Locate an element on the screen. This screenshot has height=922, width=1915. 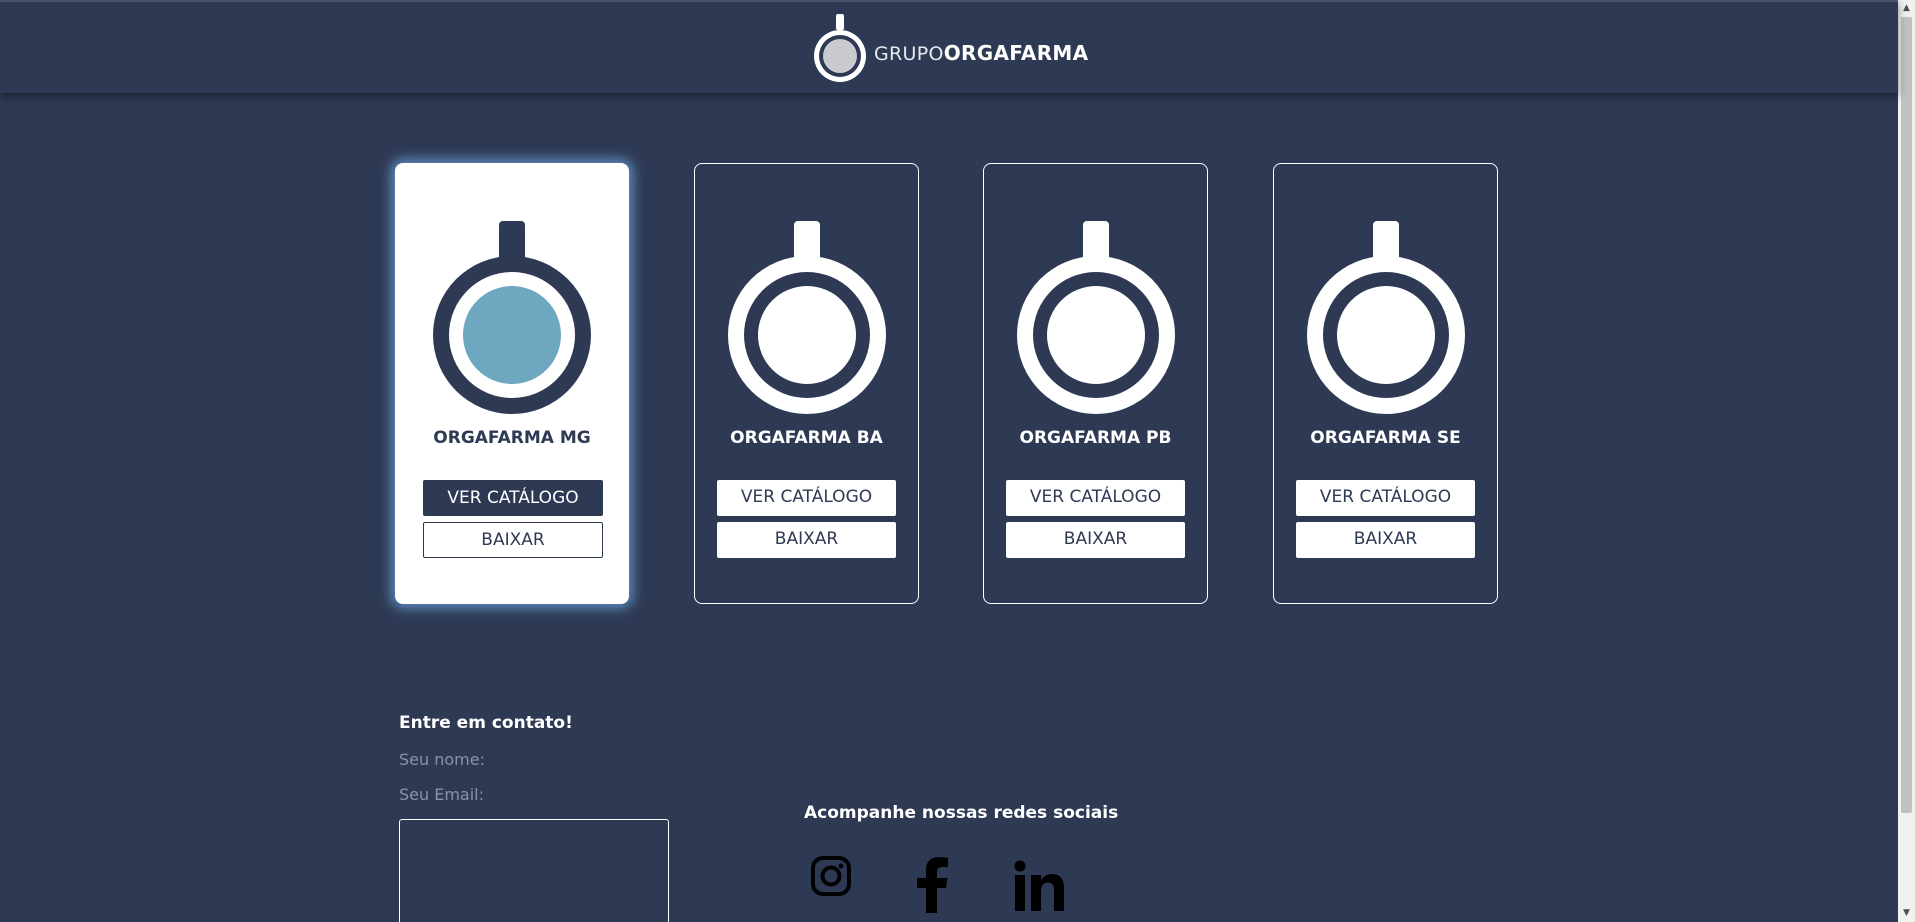
contact-title: Entre em contato! is located at coordinates (486, 723).